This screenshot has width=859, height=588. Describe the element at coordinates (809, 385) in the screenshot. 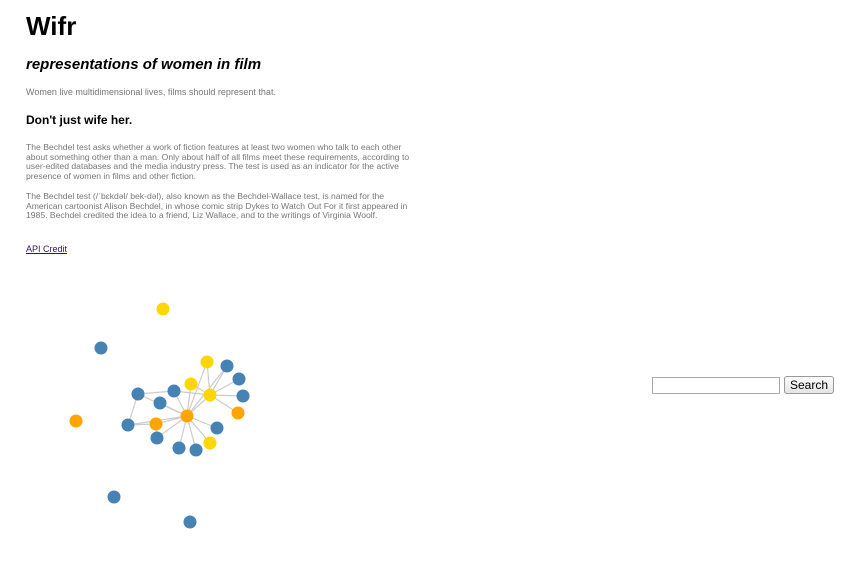

I see `search-button: Search` at that location.